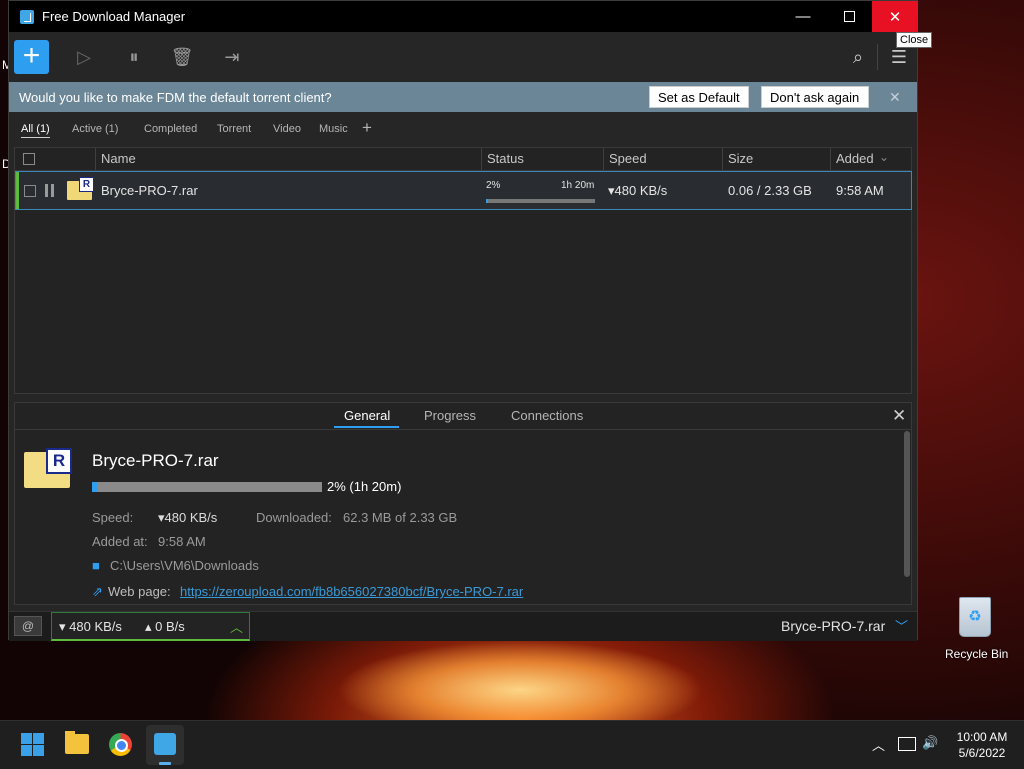 The width and height of the screenshot is (1024, 769). What do you see at coordinates (638, 190) in the screenshot?
I see `row-speed: ▾480 KB/s` at bounding box center [638, 190].